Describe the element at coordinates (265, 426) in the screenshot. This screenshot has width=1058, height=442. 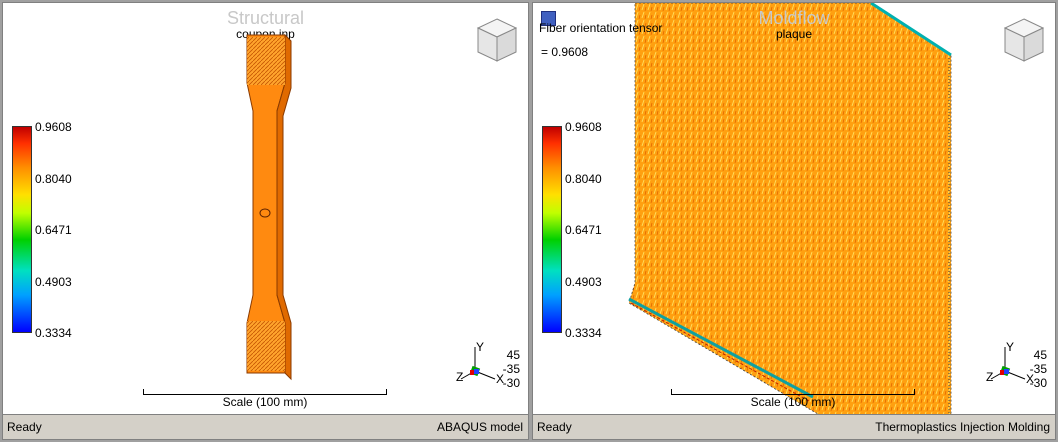
I see `status-bar: Ready ABAQUS model` at that location.